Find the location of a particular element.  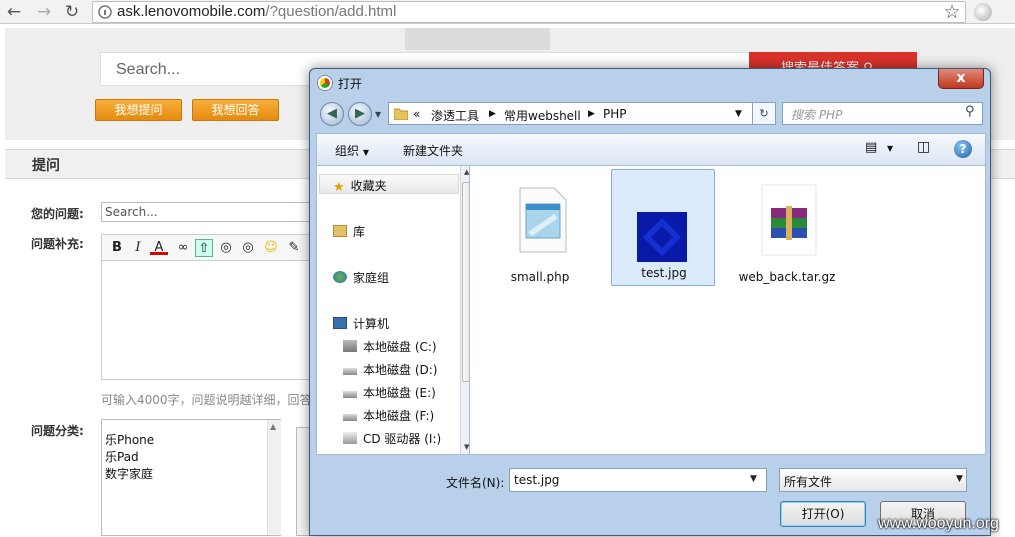

nav-drive-d: 本地磁盘 (D:) is located at coordinates (390, 369).